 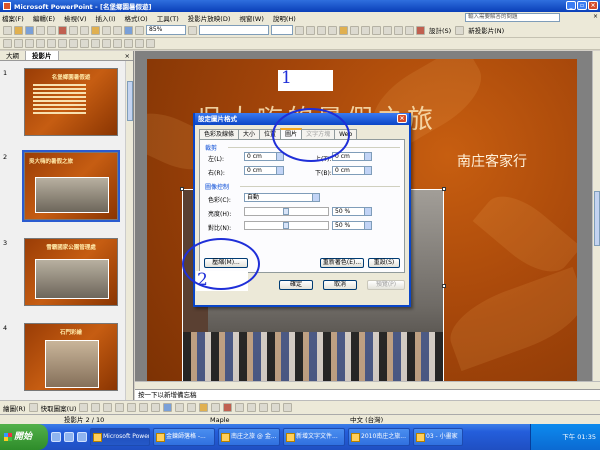 I want to click on cut-icon, so click(x=73, y=30).